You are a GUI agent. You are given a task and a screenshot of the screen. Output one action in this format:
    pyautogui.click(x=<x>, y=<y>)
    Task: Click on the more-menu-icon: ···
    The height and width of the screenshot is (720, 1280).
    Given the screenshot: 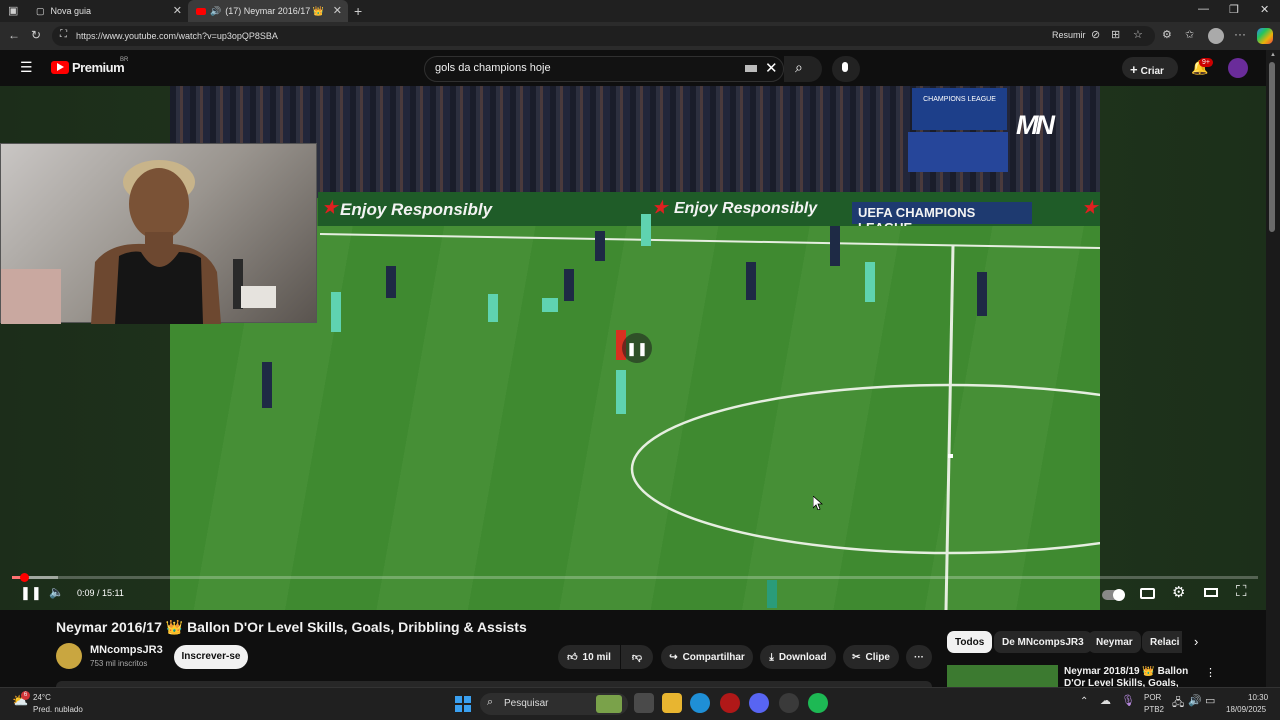 What is the action you would take?
    pyautogui.click(x=1240, y=34)
    